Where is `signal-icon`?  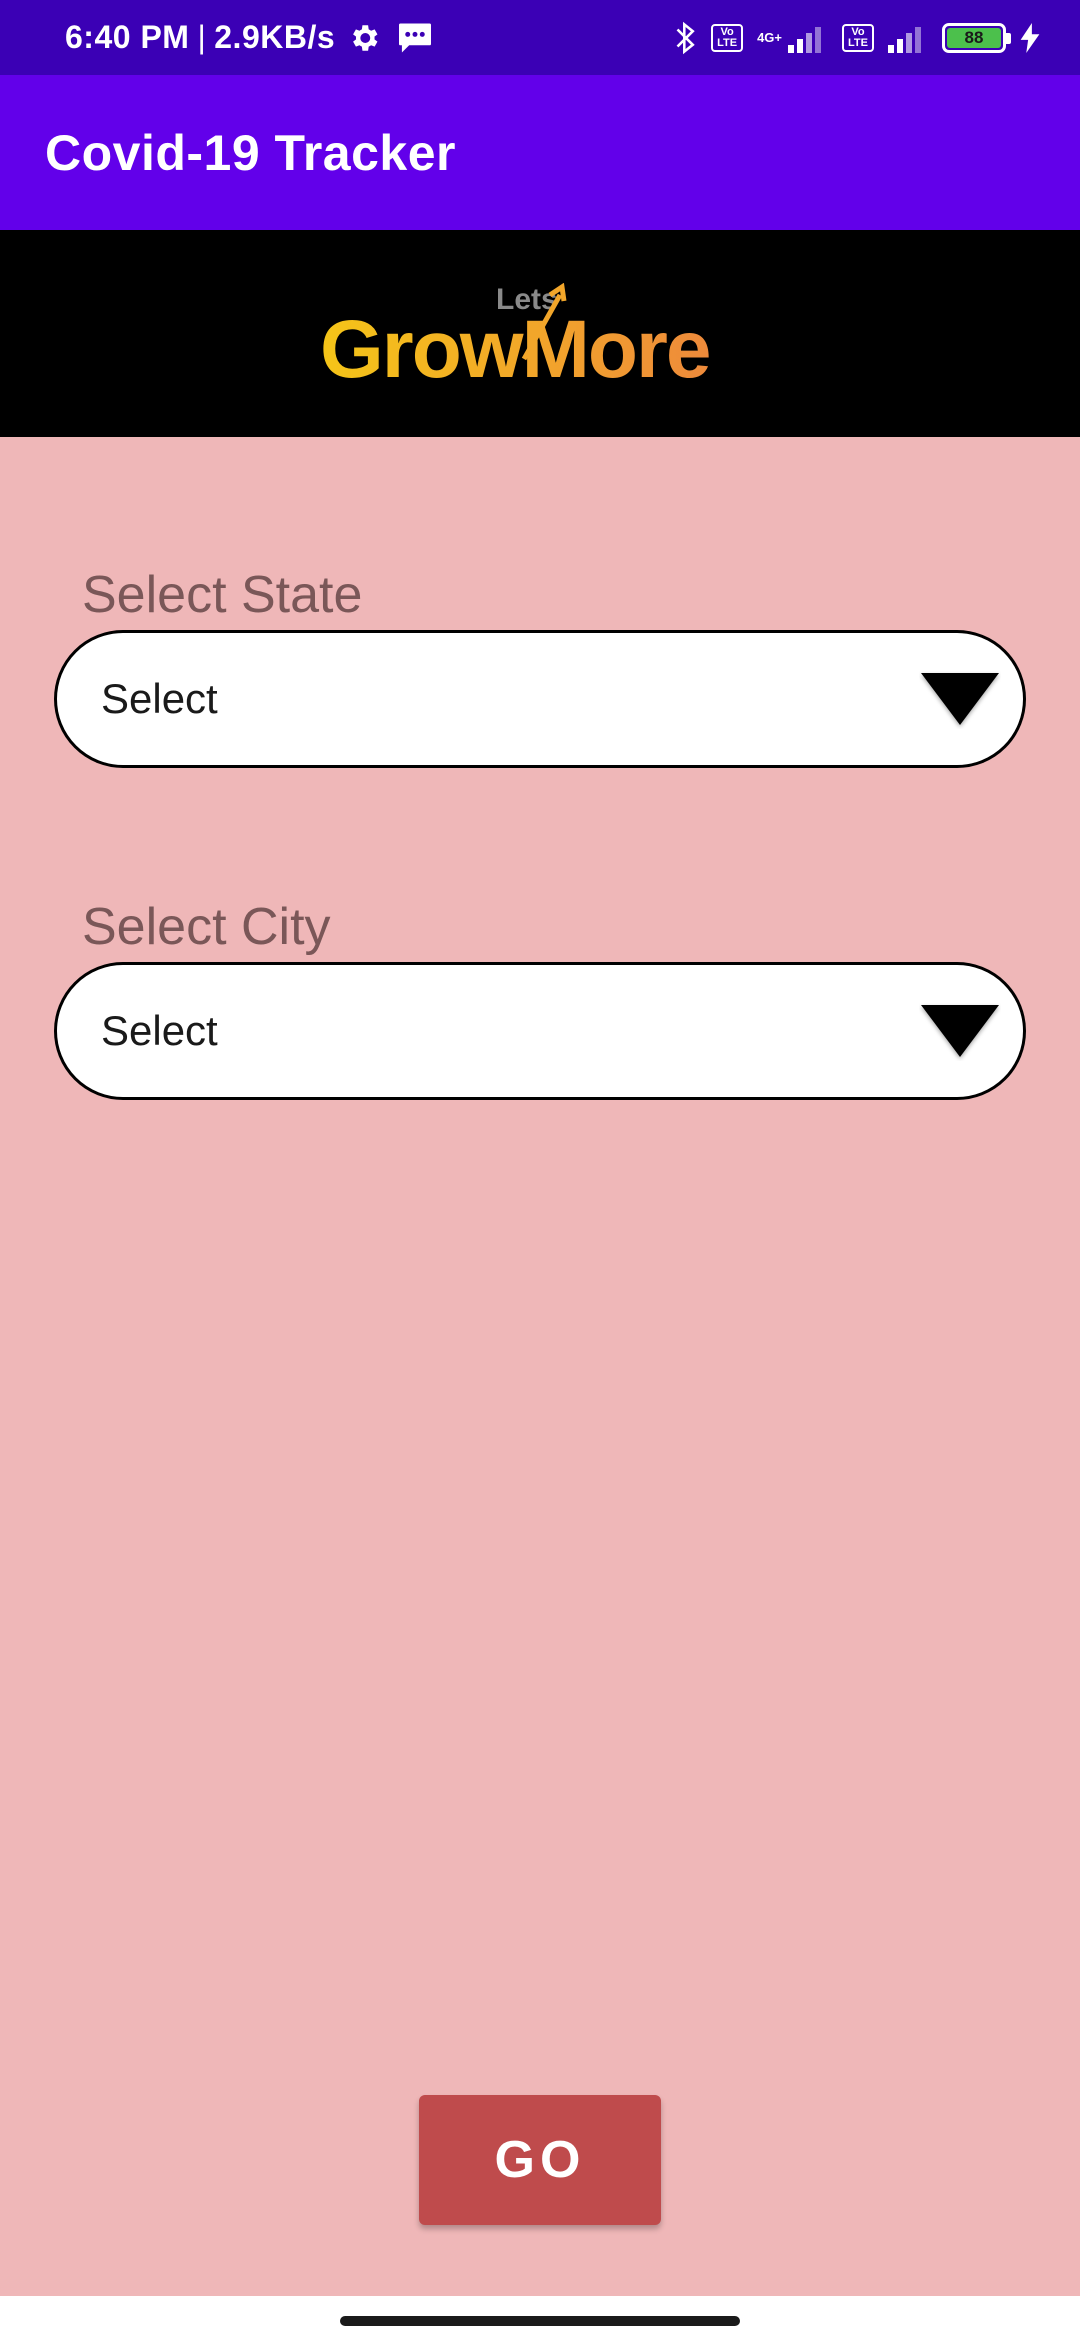 signal-icon is located at coordinates (804, 39).